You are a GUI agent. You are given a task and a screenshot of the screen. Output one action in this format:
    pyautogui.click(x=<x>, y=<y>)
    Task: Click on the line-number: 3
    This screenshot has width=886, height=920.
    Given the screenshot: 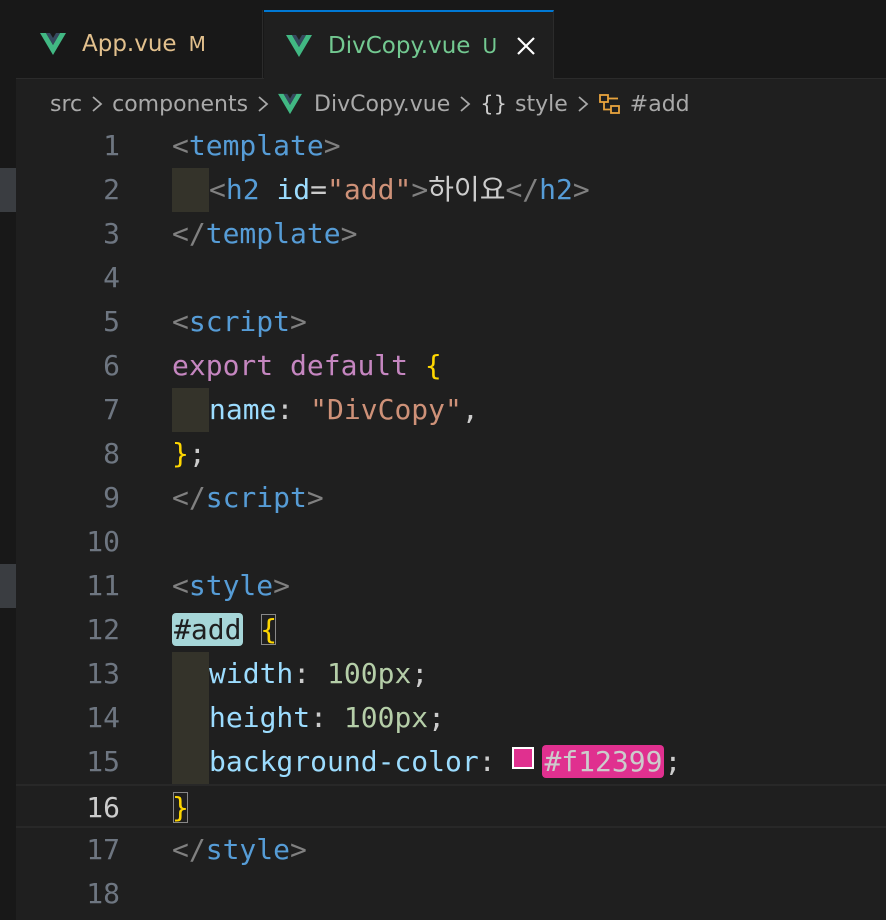 What is the action you would take?
    pyautogui.click(x=111, y=233)
    